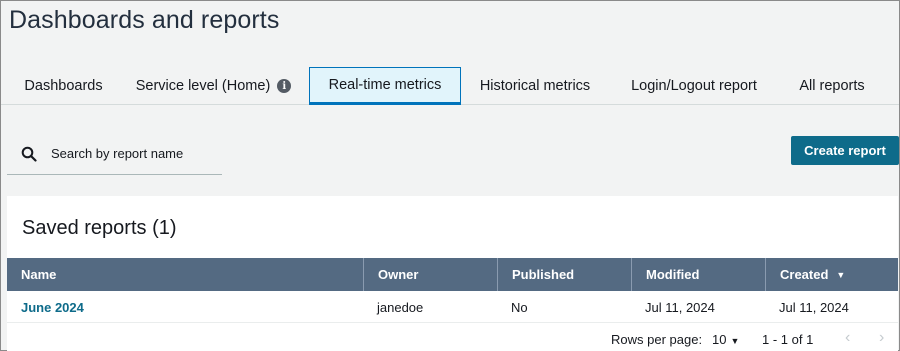 This screenshot has height=351, width=900. I want to click on column-header-modified: Modified, so click(698, 274).